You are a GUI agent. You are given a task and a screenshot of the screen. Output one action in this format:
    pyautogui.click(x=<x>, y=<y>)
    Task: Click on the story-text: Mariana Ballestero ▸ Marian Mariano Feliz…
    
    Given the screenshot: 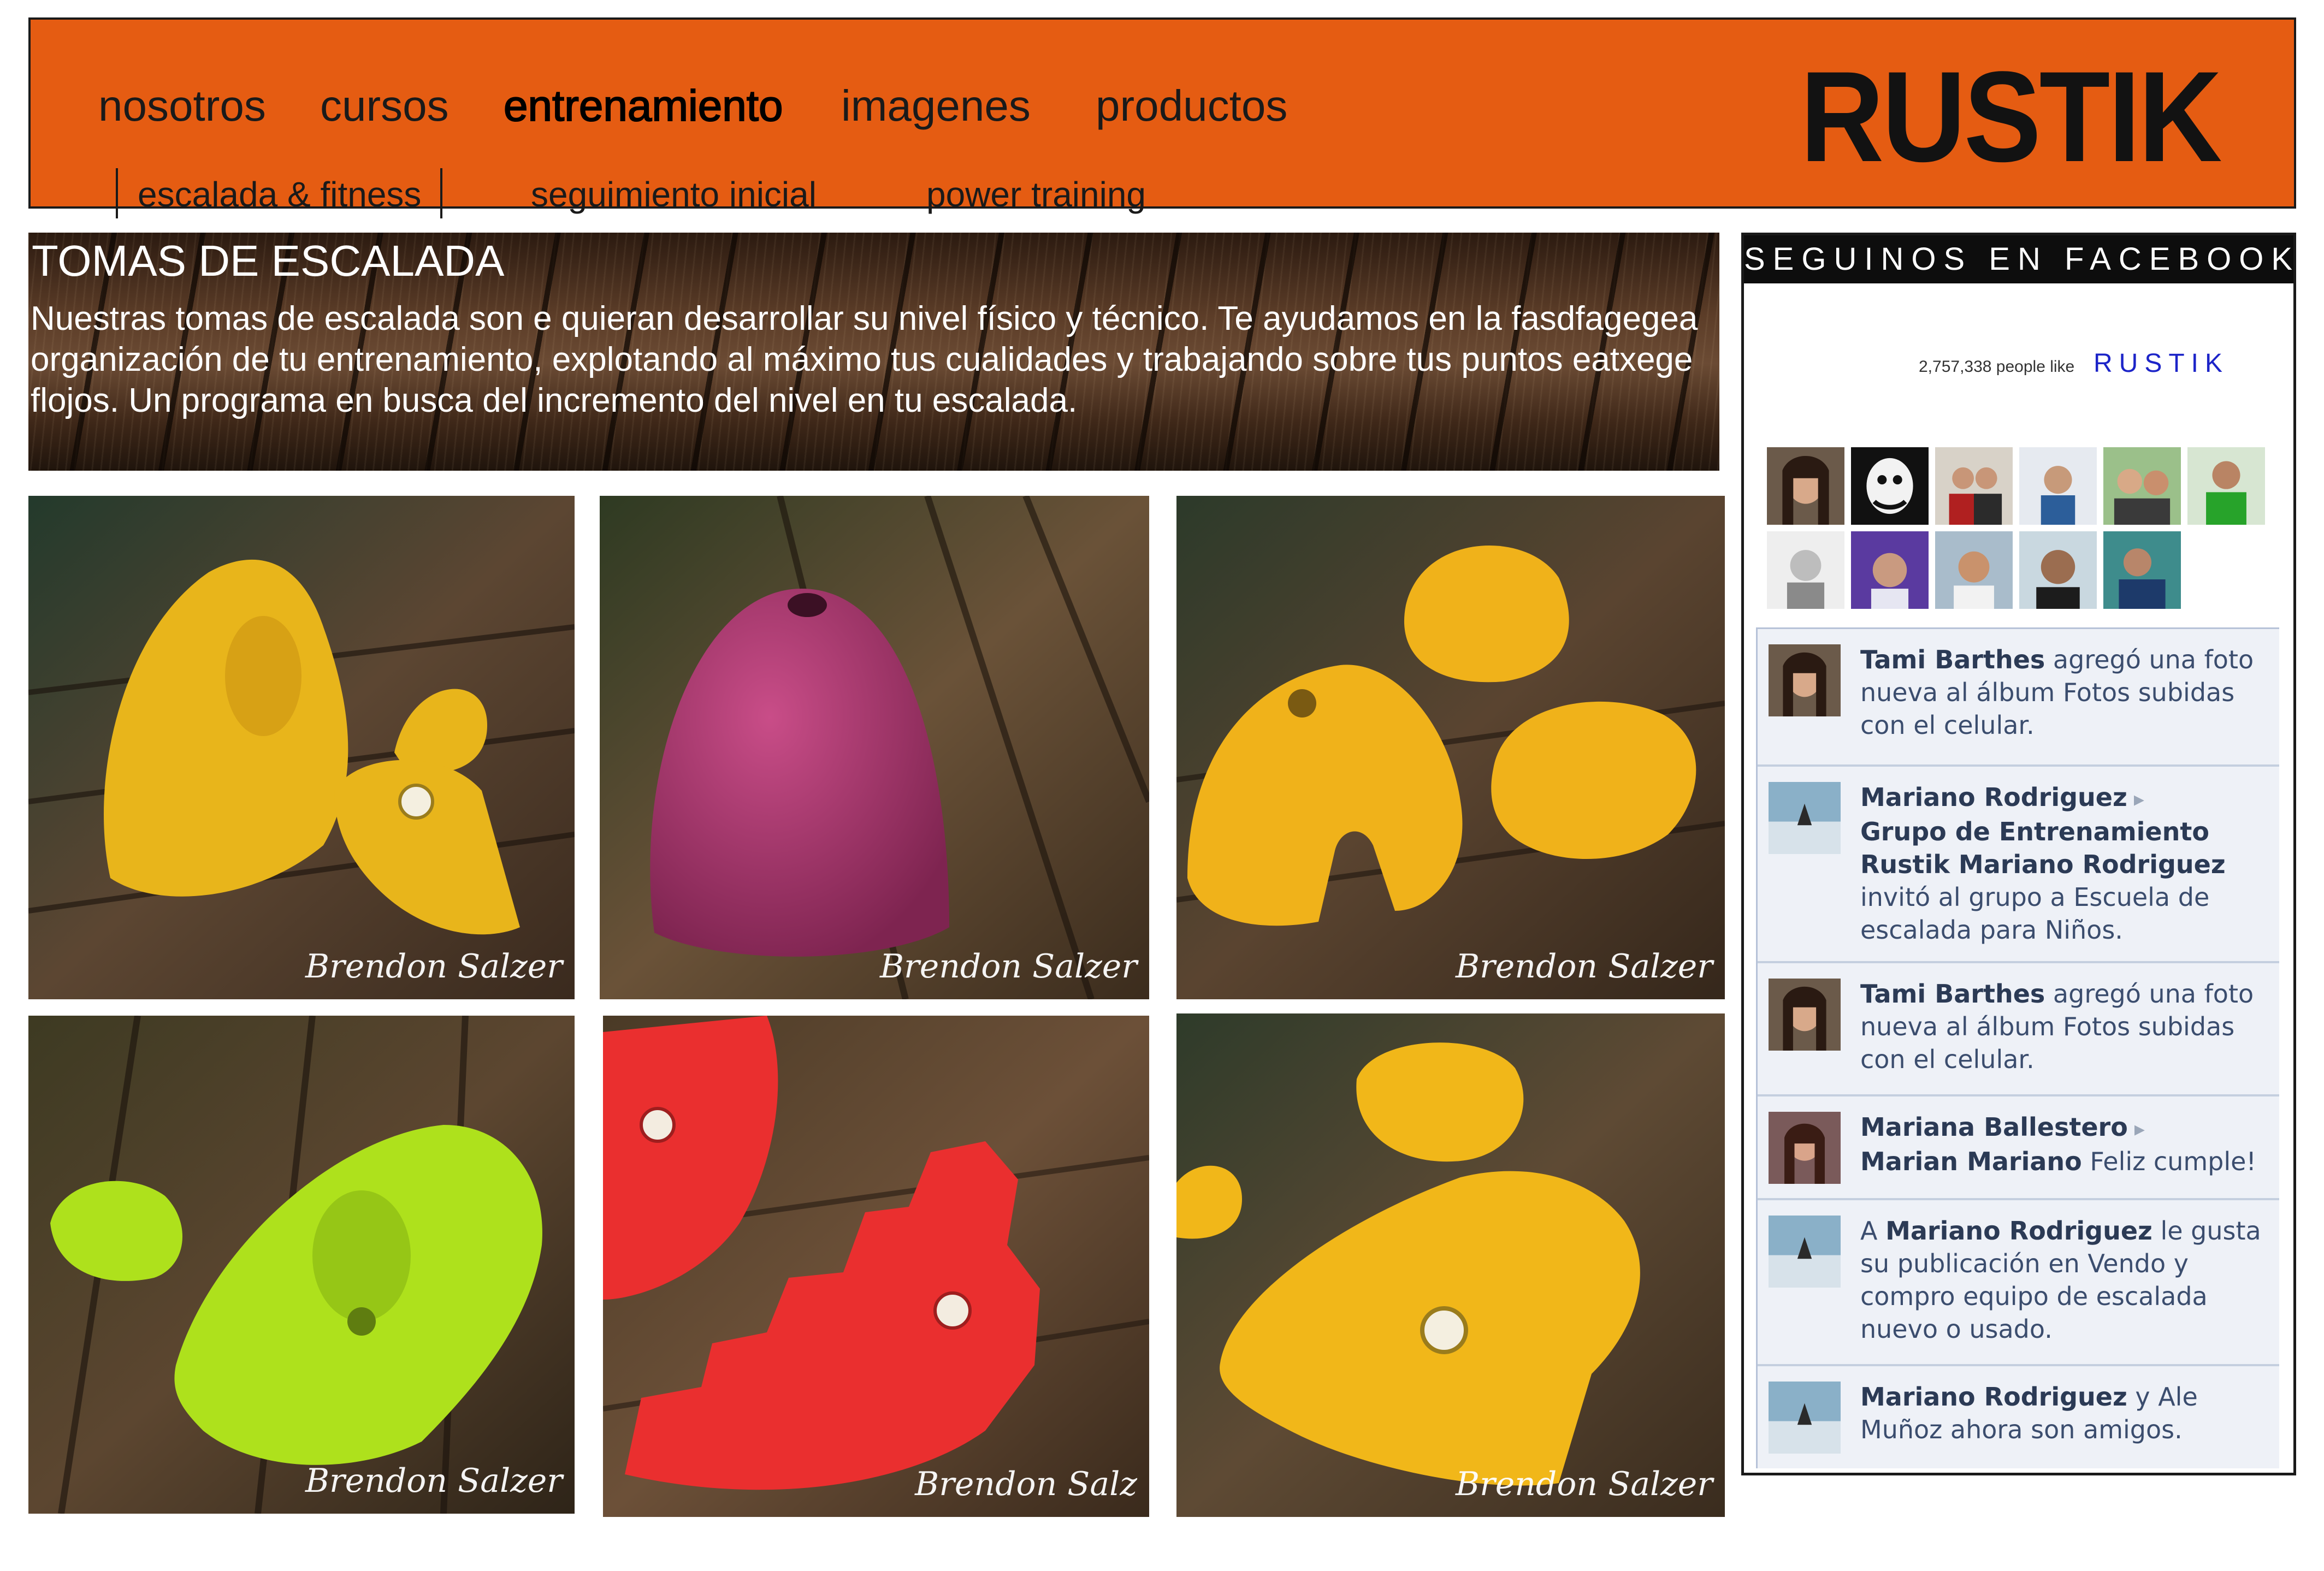 What is the action you would take?
    pyautogui.click(x=2068, y=1144)
    